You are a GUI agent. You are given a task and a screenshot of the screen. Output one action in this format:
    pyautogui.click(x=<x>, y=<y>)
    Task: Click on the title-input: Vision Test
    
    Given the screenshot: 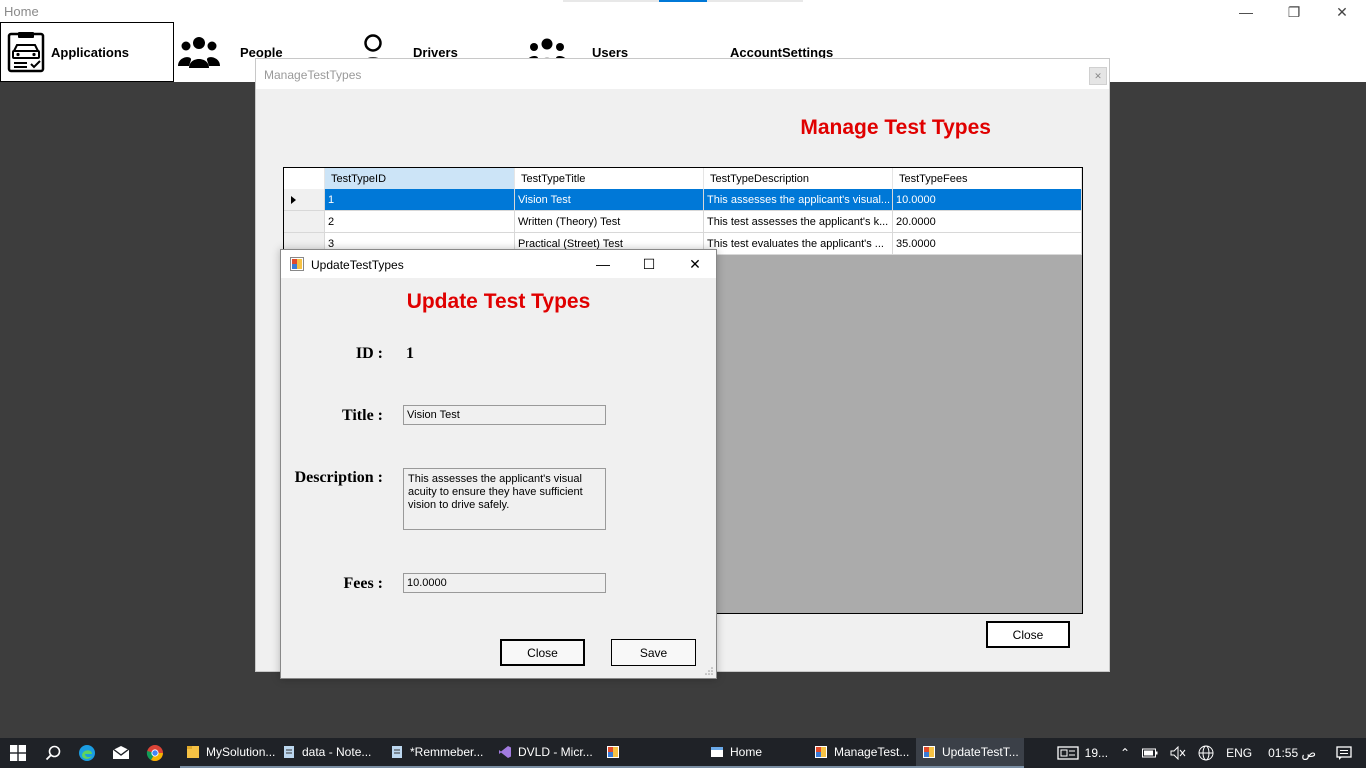 What is the action you would take?
    pyautogui.click(x=504, y=415)
    